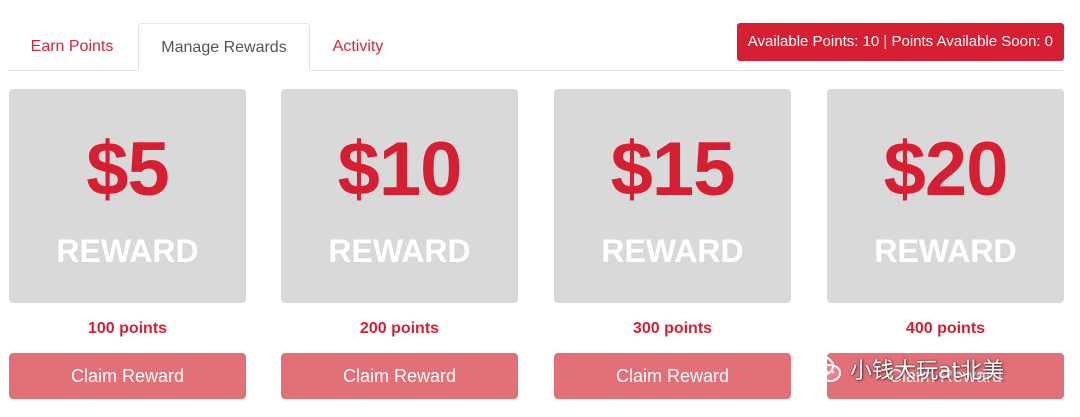 The height and width of the screenshot is (417, 1080). Describe the element at coordinates (399, 328) in the screenshot. I see `reward-points-cost: 200 points` at that location.